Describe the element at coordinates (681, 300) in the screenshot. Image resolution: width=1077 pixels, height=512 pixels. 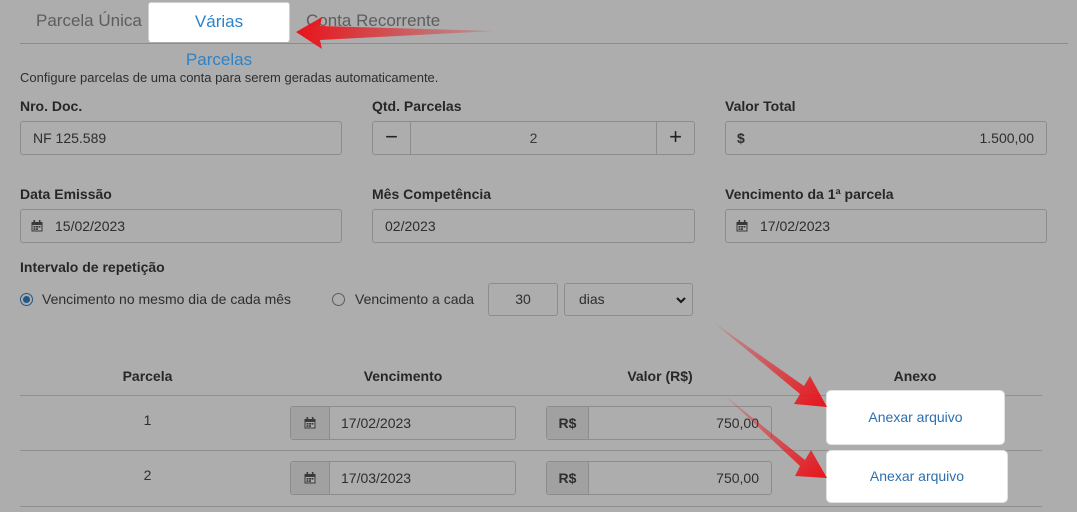
I see `chevron-down-icon` at that location.